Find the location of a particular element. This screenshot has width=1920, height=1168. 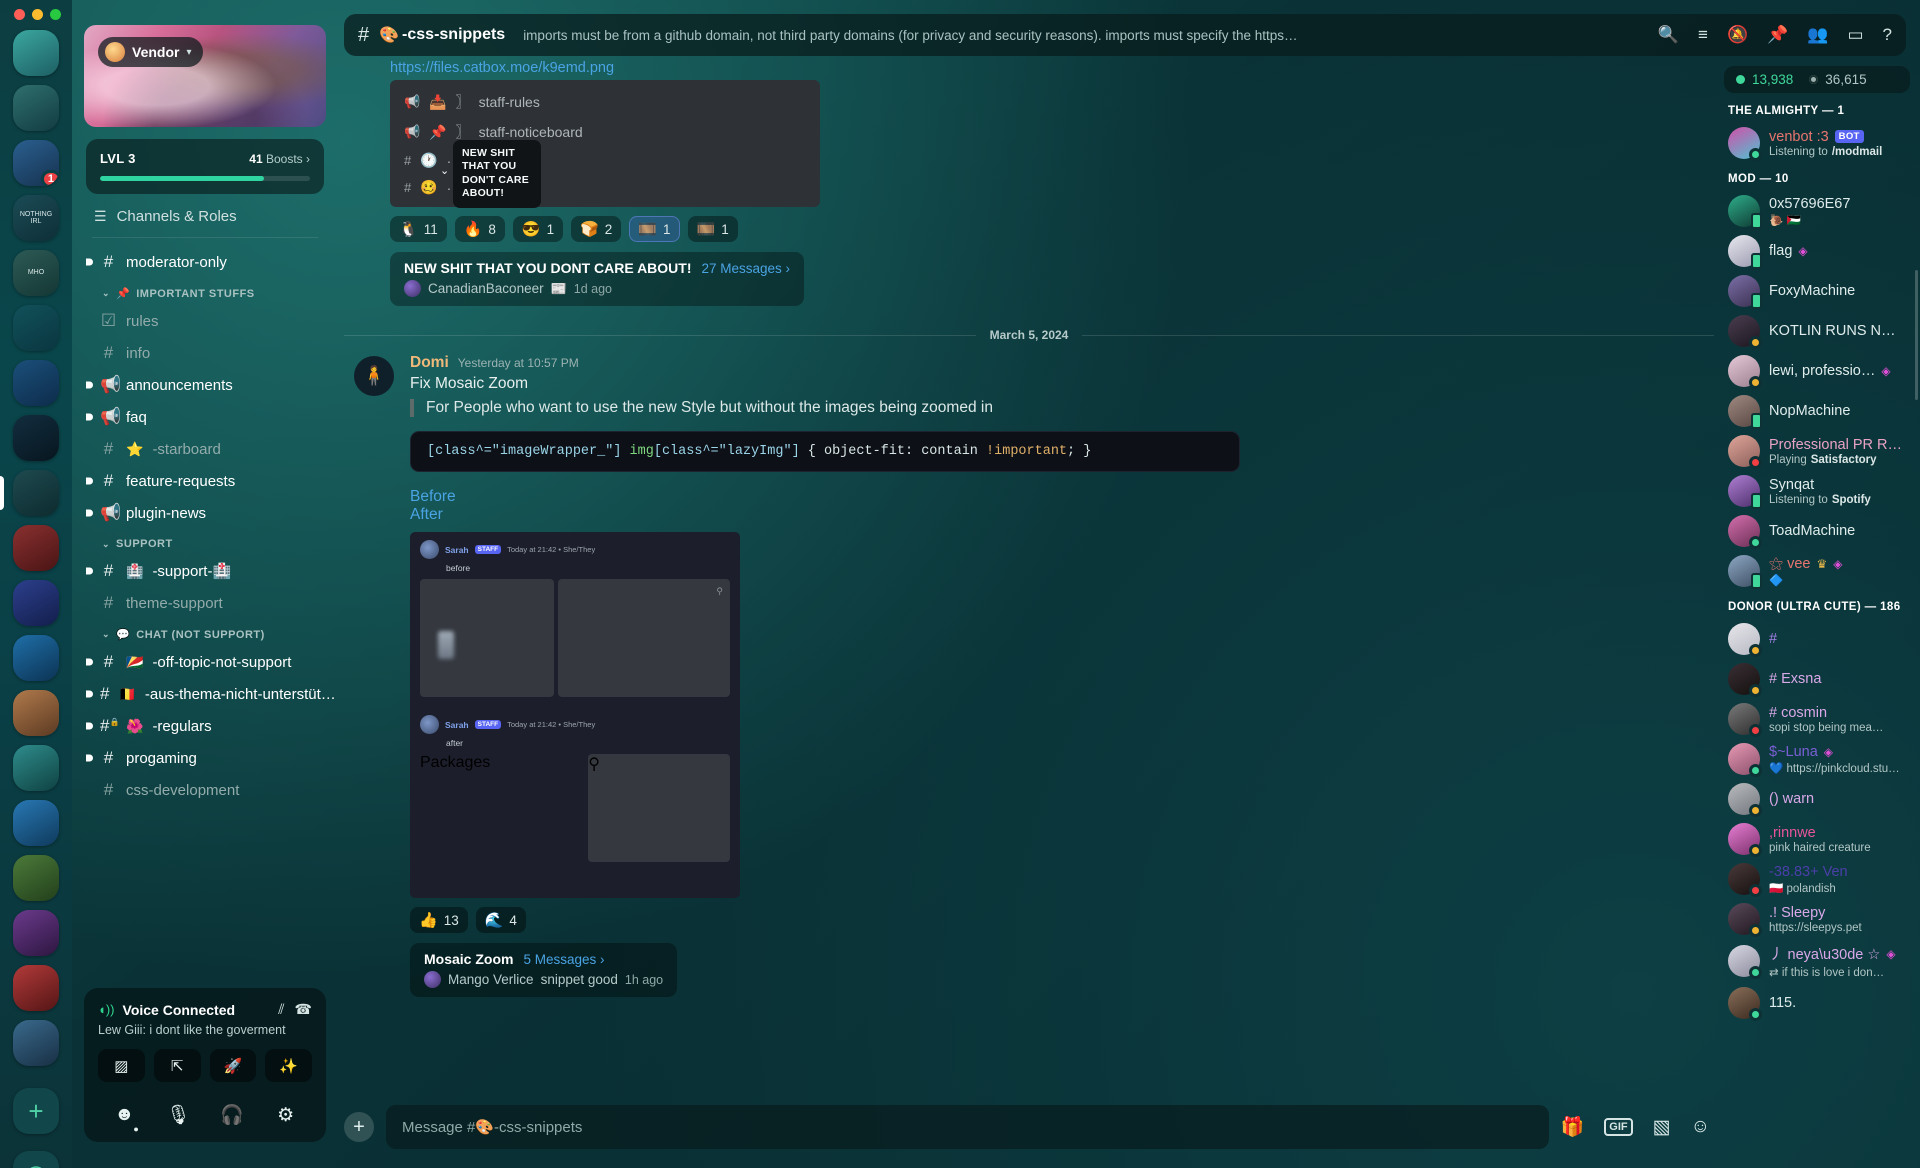

message-link: https://files.catbox.moe/k9emd.png is located at coordinates (1029, 68).